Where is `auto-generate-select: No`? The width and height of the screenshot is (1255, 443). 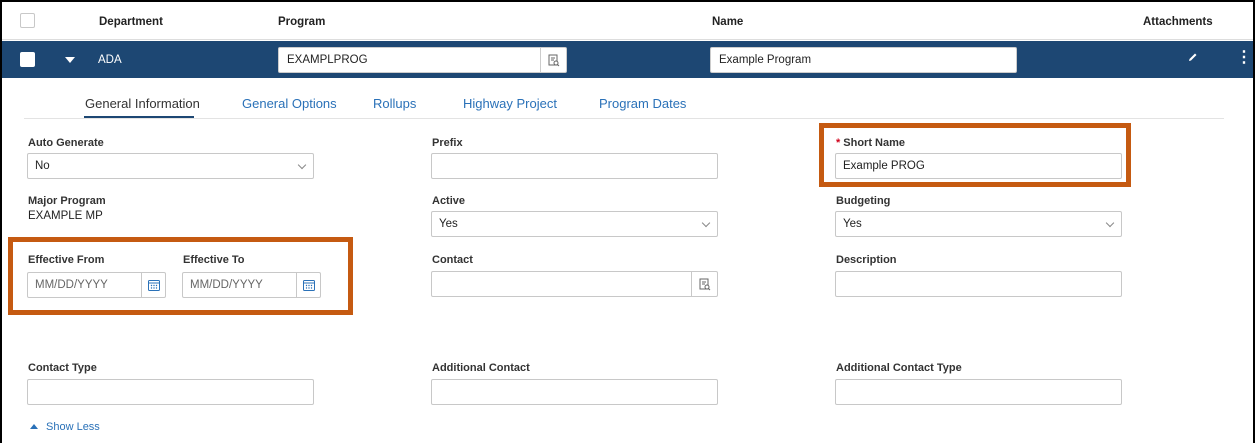
auto-generate-select: No is located at coordinates (170, 166).